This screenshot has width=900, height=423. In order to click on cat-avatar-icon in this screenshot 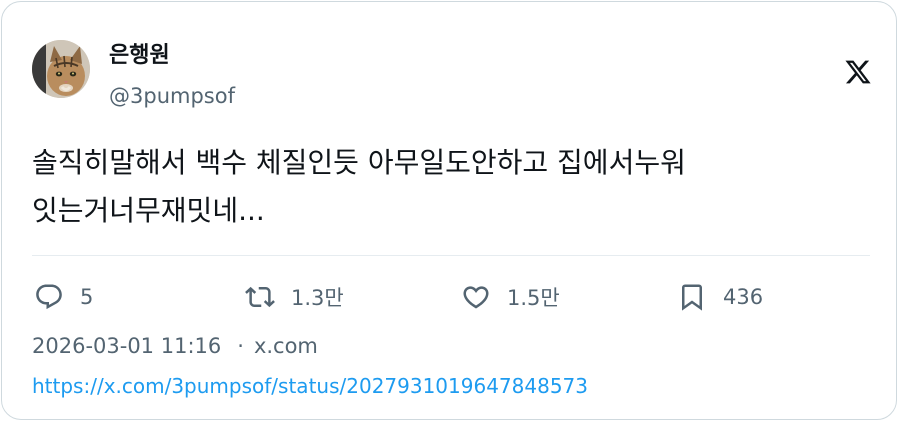, I will do `click(61, 69)`.